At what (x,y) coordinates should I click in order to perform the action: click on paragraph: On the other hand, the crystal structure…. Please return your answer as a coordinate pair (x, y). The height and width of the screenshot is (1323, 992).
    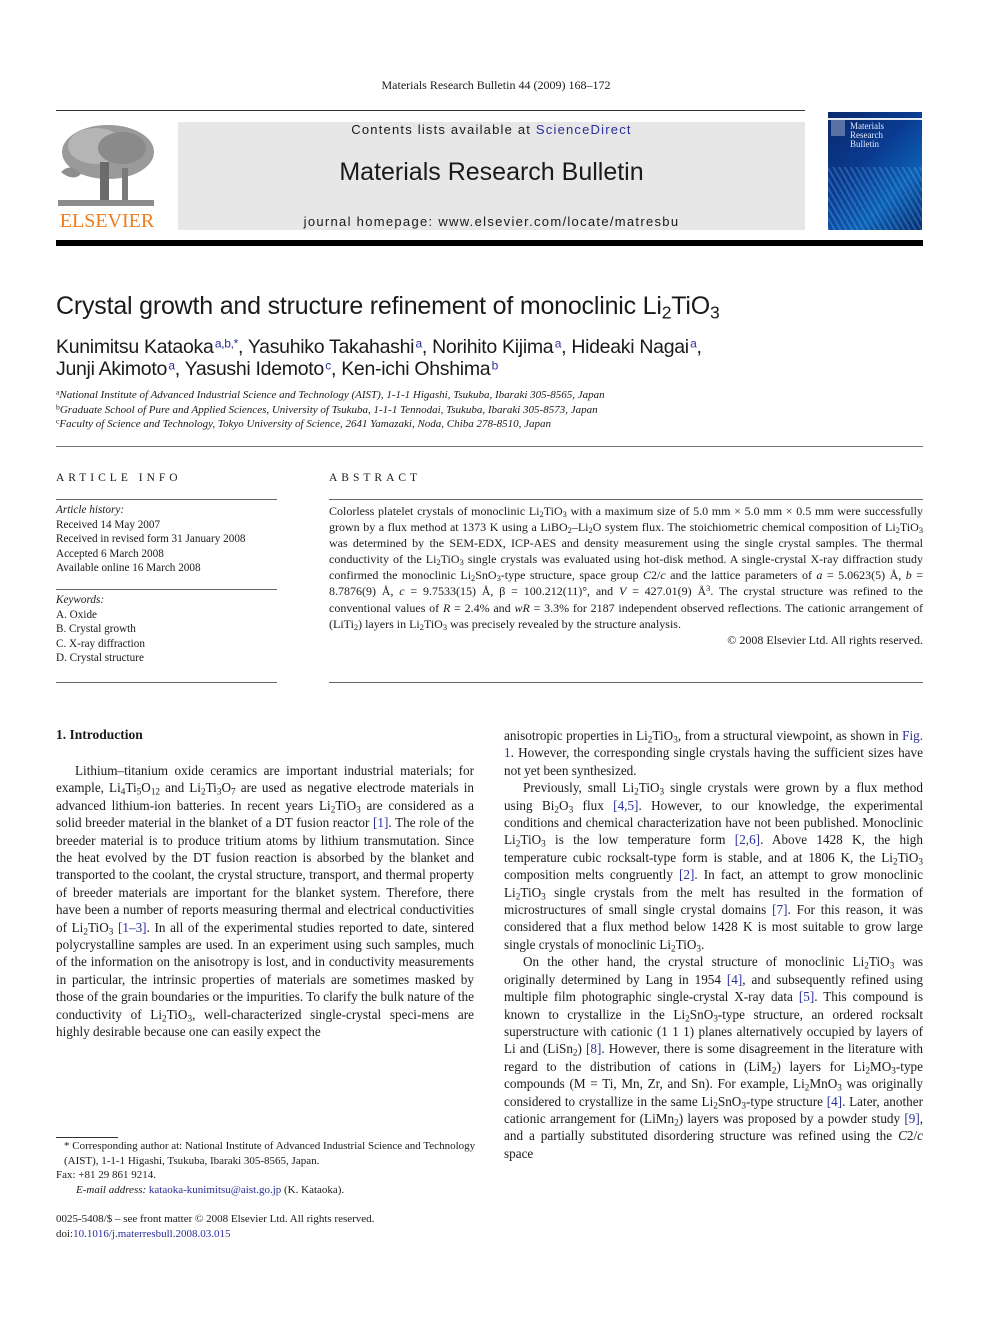
    Looking at the image, I should click on (714, 1057).